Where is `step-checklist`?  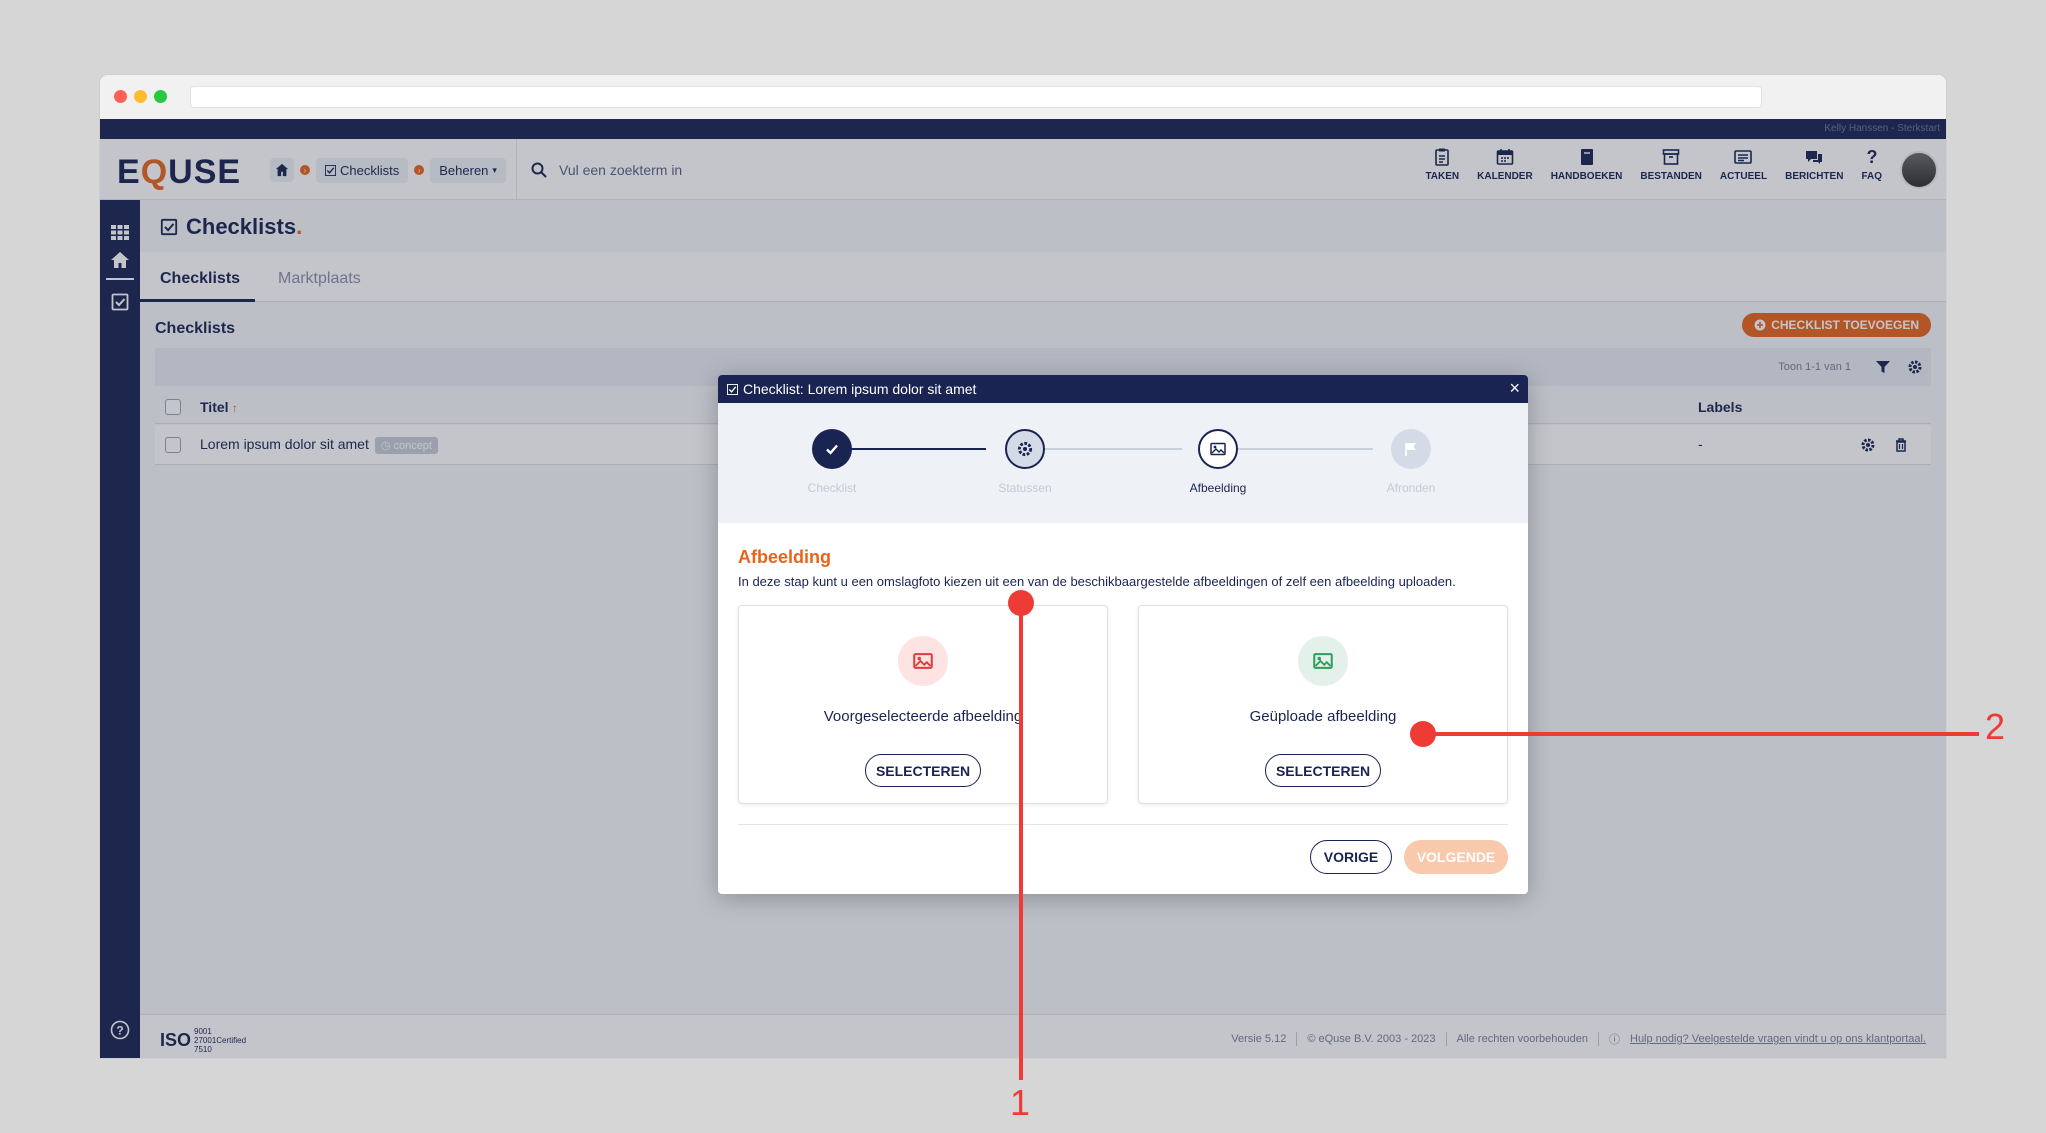
step-checklist is located at coordinates (832, 449).